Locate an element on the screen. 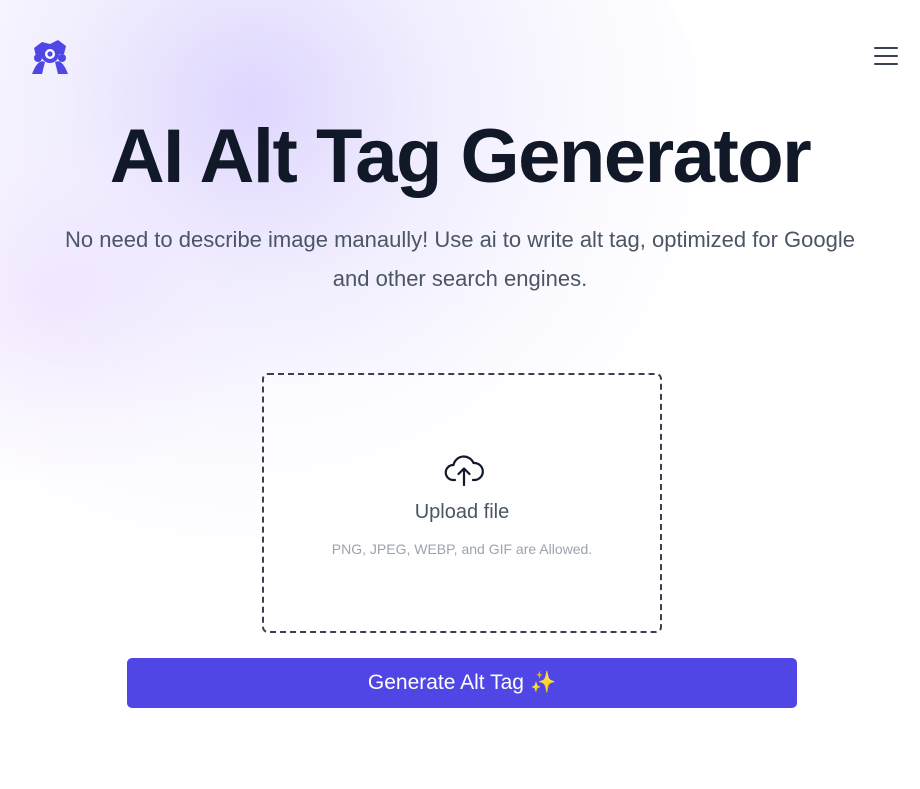 The width and height of the screenshot is (920, 789). logo-icon is located at coordinates (50, 56).